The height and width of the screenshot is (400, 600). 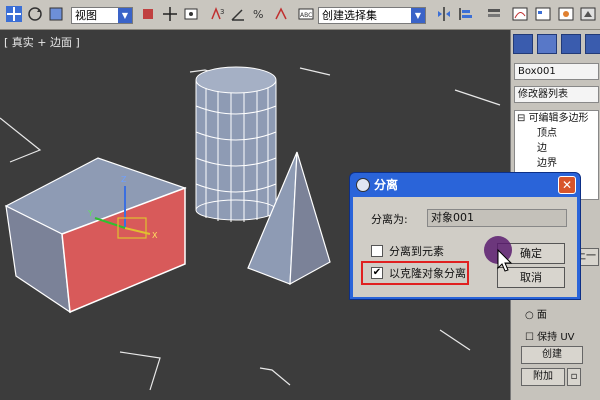 What do you see at coordinates (592, 44) in the screenshot?
I see `motion-icon` at bounding box center [592, 44].